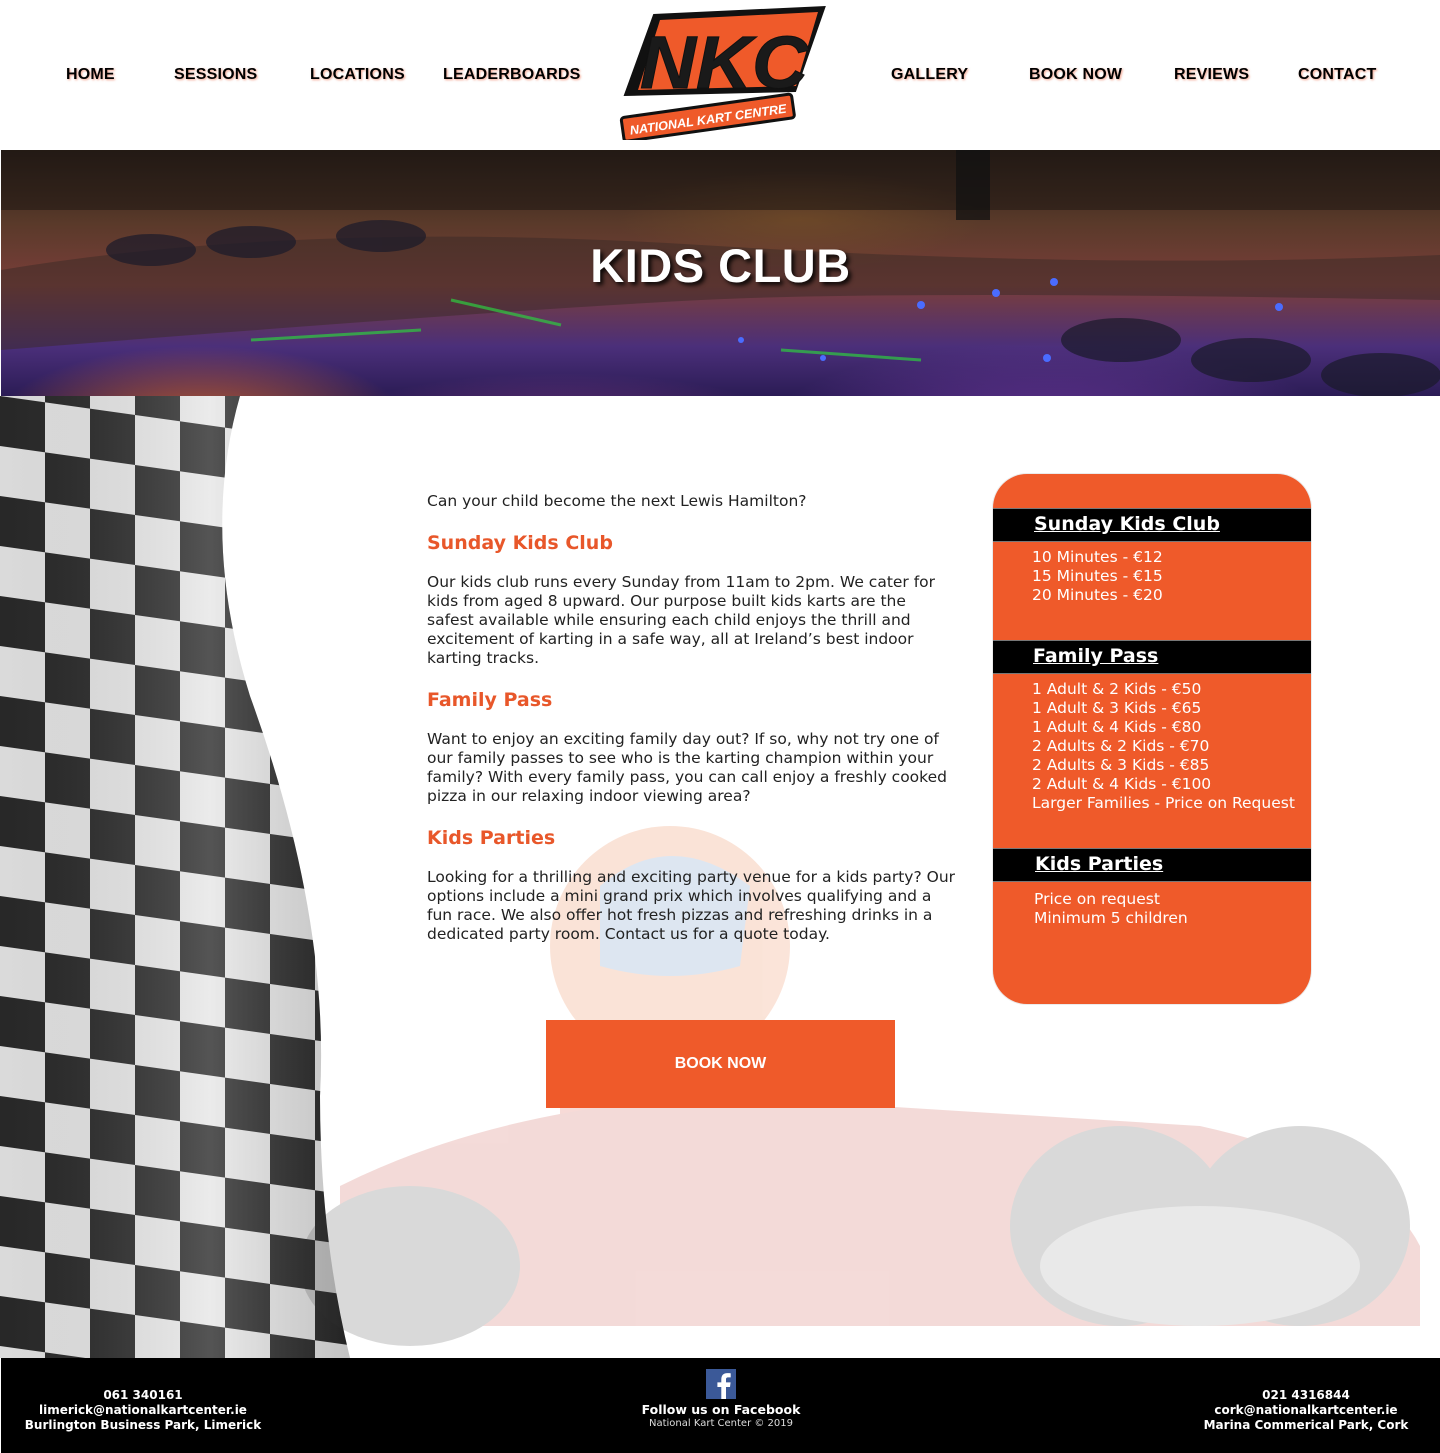  Describe the element at coordinates (1337, 75) in the screenshot. I see `nav-contact: CONTACT` at that location.